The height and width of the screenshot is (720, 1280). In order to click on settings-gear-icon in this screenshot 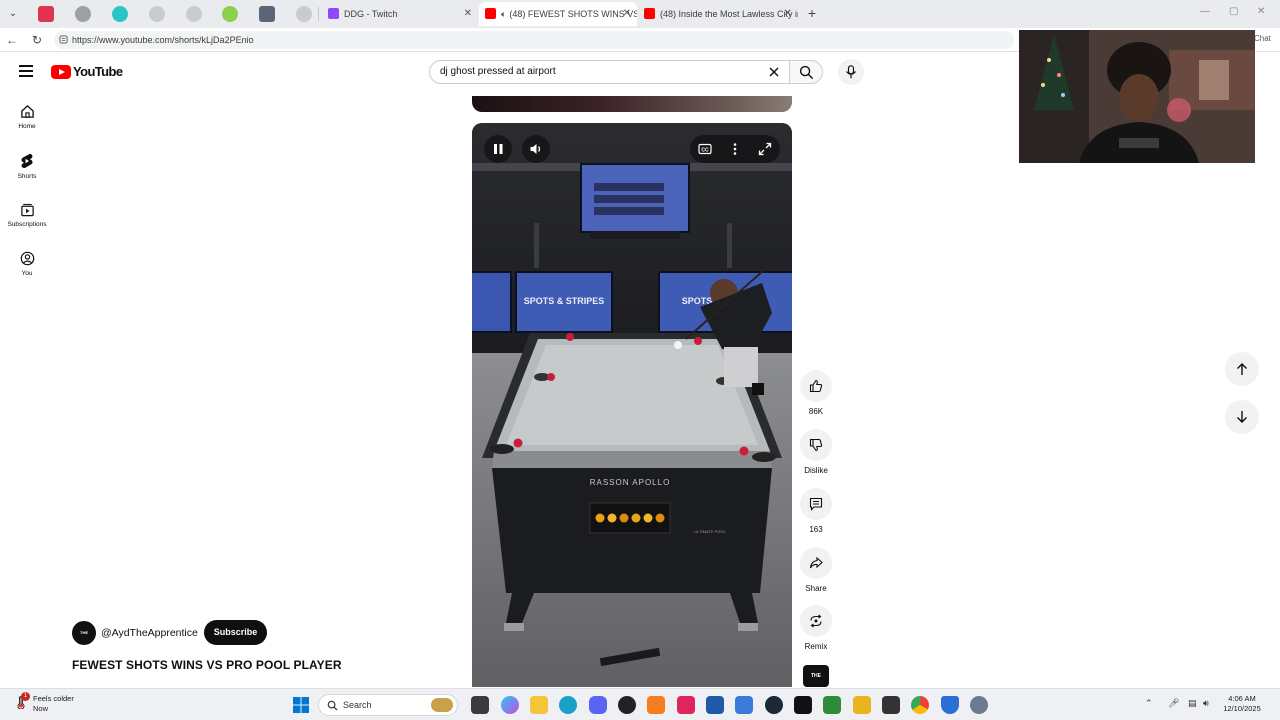, I will do `click(979, 705)`.